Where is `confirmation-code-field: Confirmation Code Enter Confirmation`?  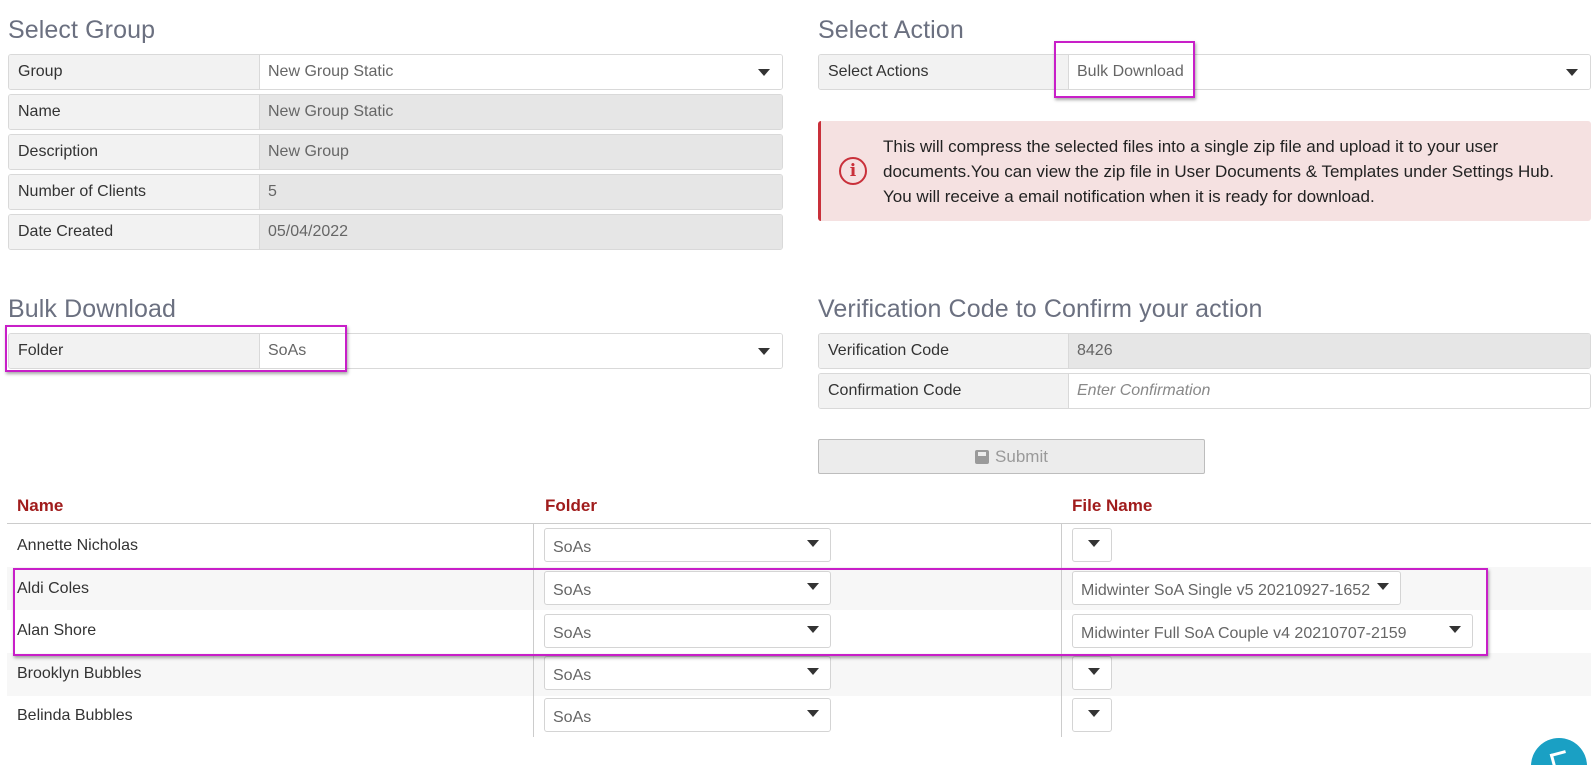 confirmation-code-field: Confirmation Code Enter Confirmation is located at coordinates (1204, 391).